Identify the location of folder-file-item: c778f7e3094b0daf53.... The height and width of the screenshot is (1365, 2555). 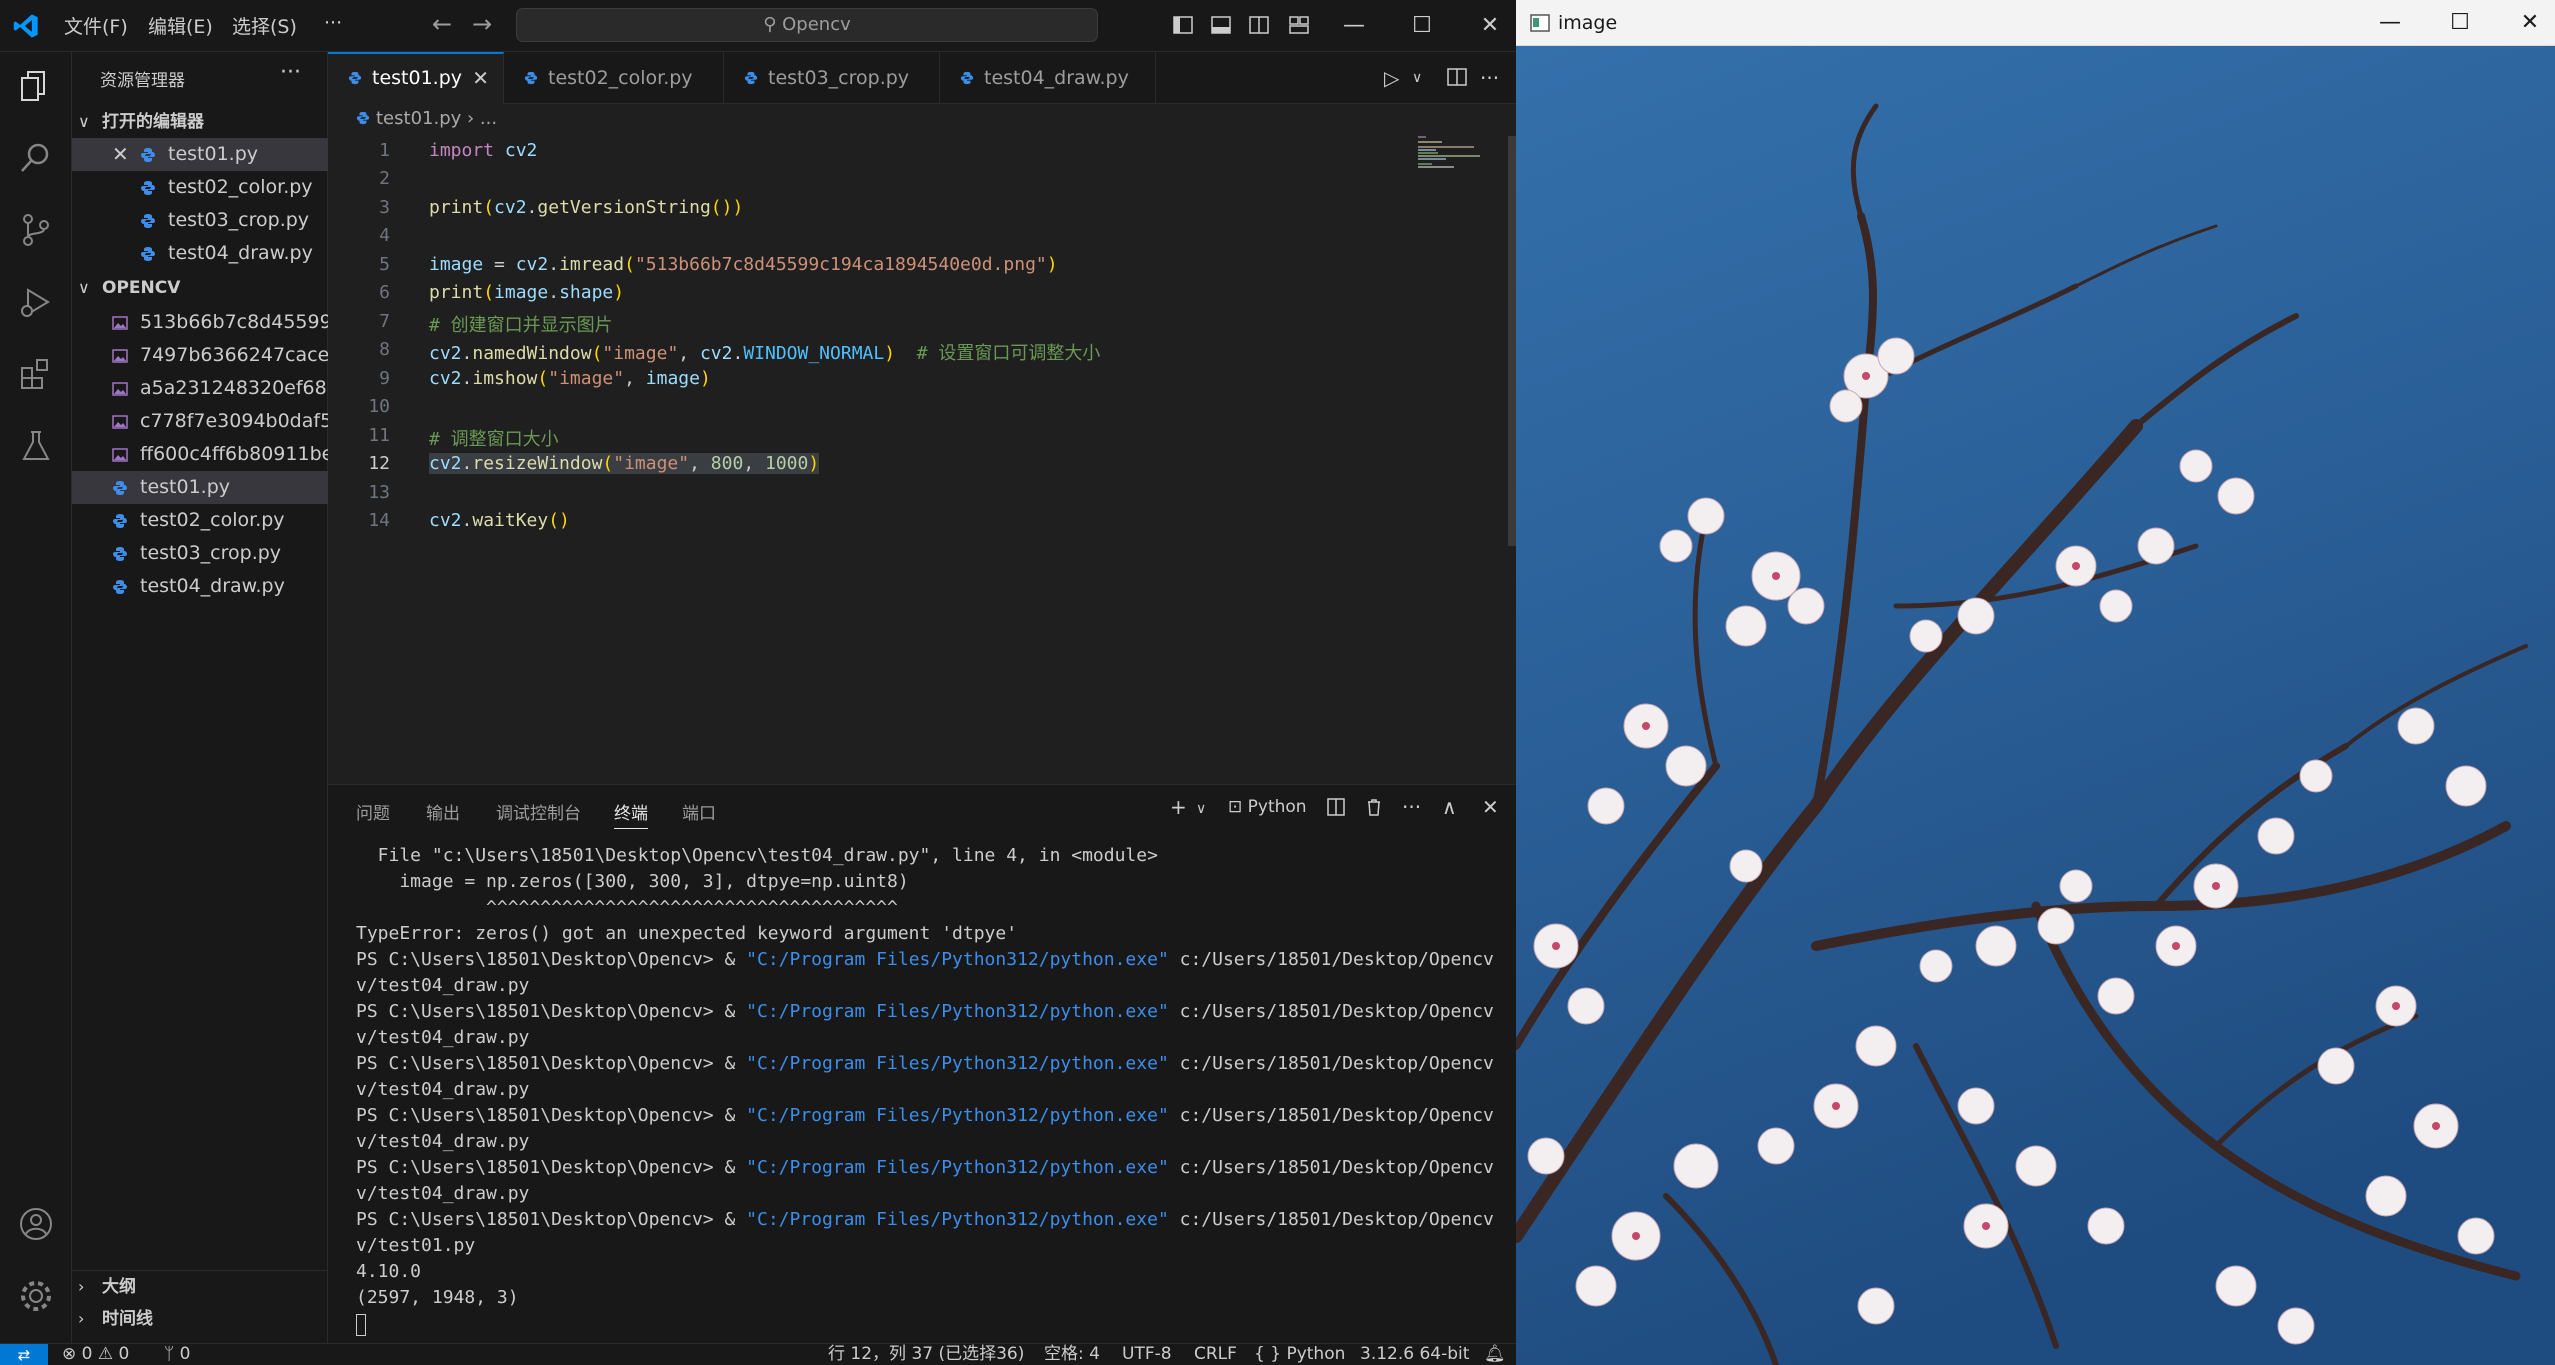
(200, 421).